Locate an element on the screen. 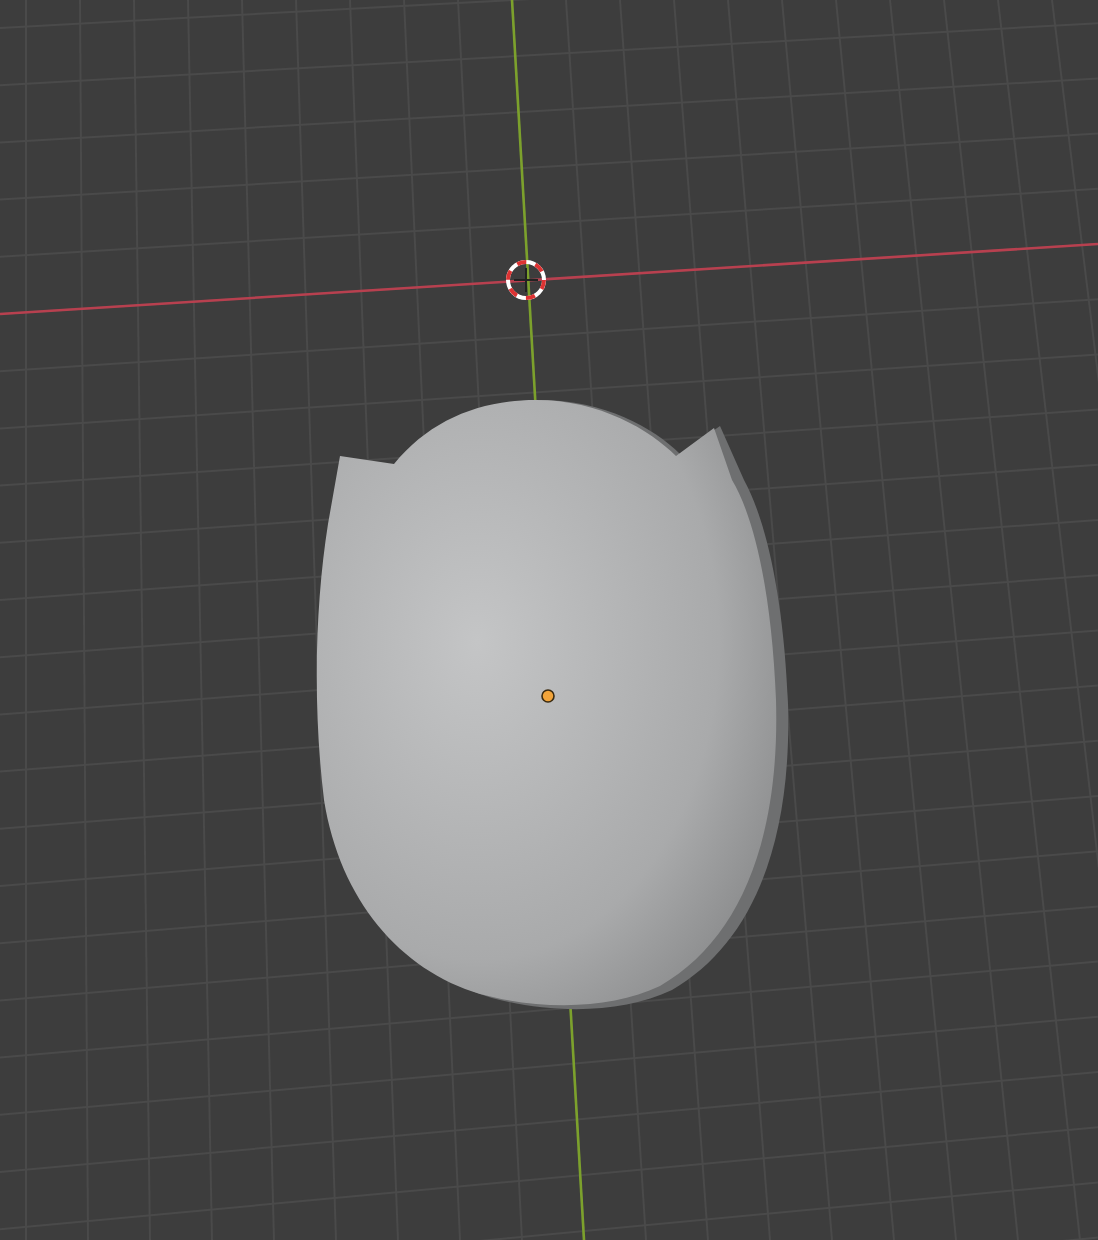 This screenshot has width=1098, height=1240. origin-point-icon is located at coordinates (548, 696).